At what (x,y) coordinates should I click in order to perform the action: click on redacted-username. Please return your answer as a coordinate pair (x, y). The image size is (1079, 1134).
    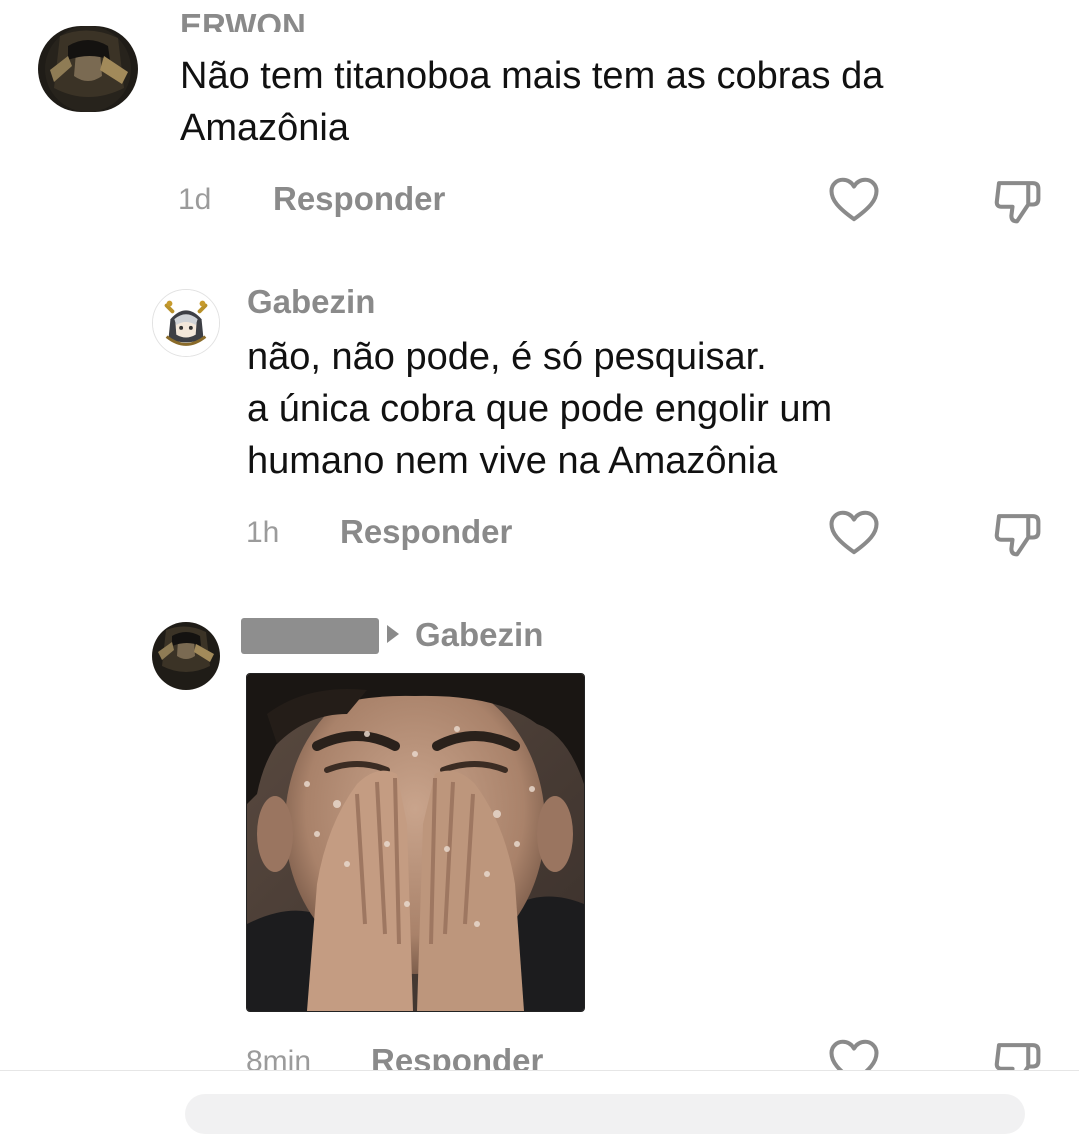
    Looking at the image, I should click on (310, 636).